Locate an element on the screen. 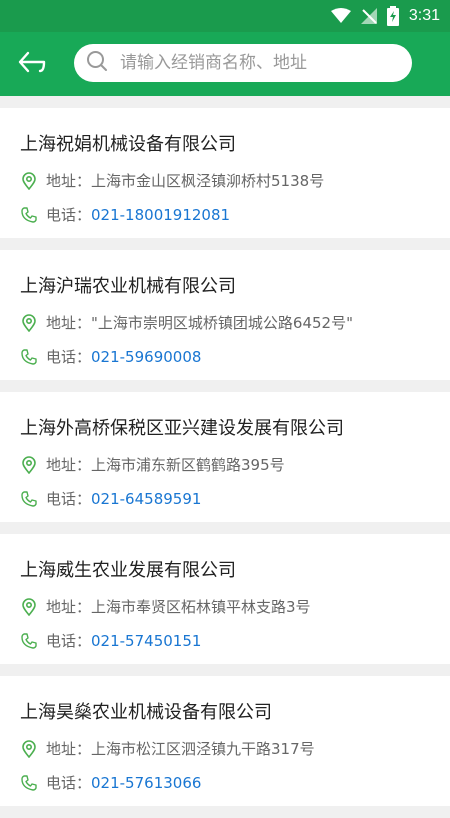 The image size is (450, 818). no-signal-icon is located at coordinates (368, 16).